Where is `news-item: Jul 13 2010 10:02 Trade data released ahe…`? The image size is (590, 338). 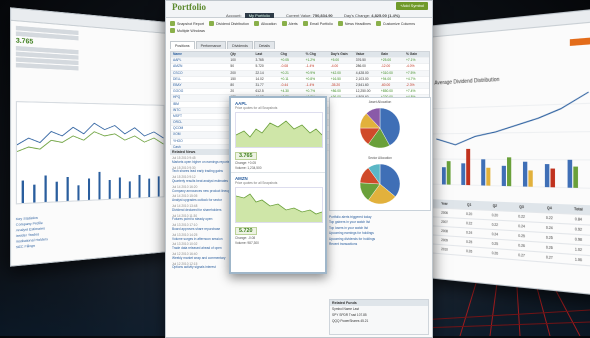
news-item: Jul 13 2010 10:02 Trade data released ahe… is located at coordinates (201, 247).